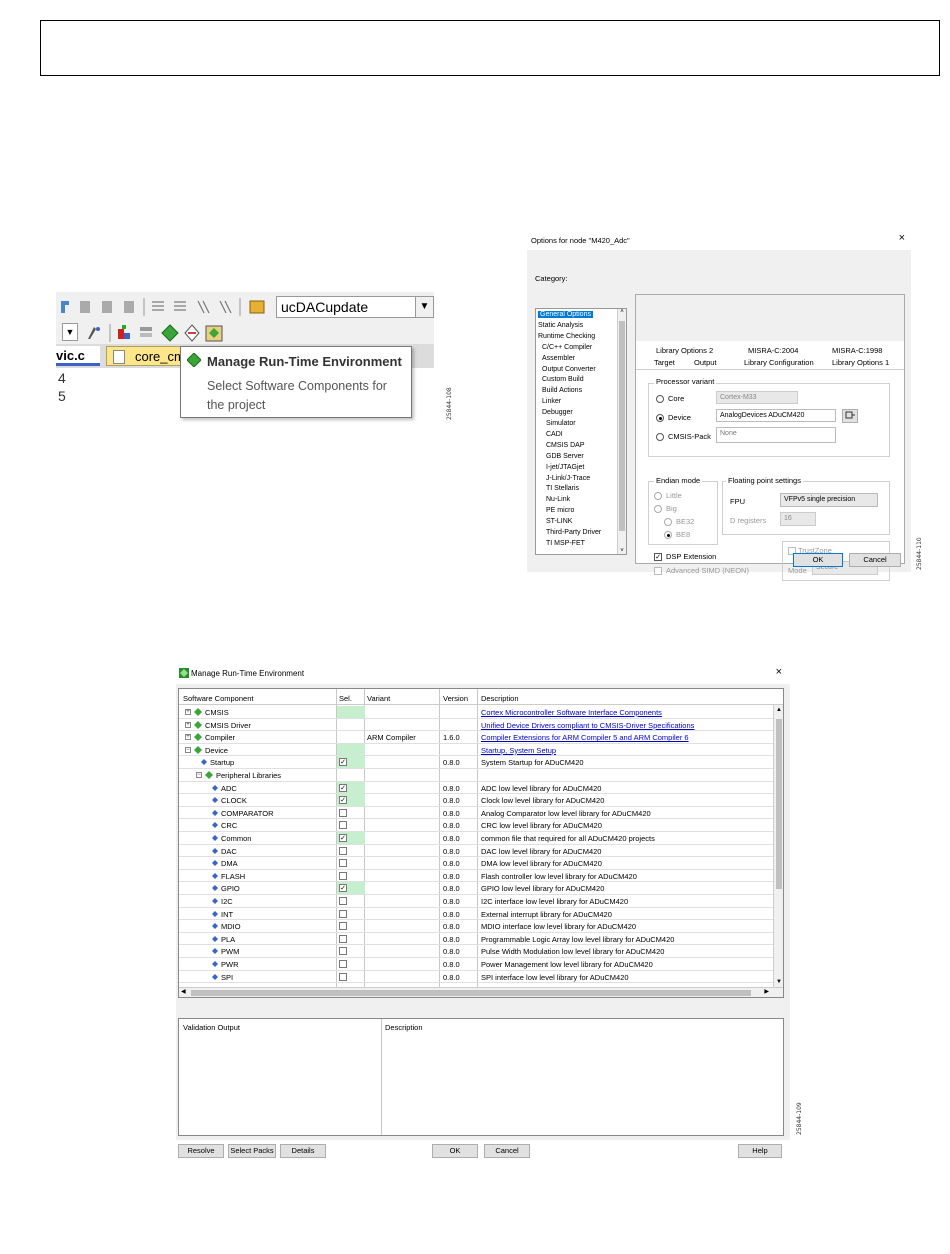 The image size is (950, 1254). What do you see at coordinates (183, 991) in the screenshot?
I see `chevron-left-icon: ◀` at bounding box center [183, 991].